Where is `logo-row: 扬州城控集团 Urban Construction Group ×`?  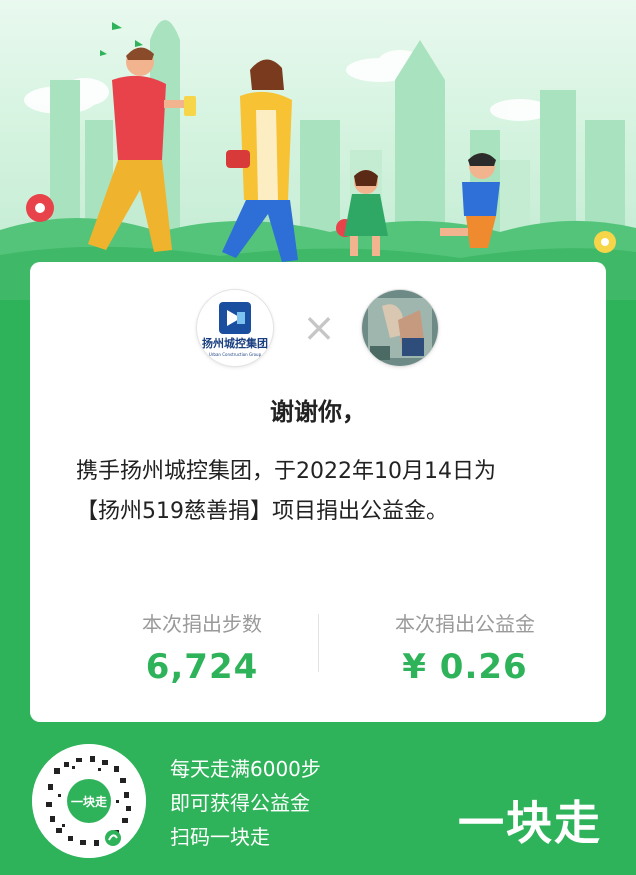 logo-row: 扬州城控集团 Urban Construction Group × is located at coordinates (318, 328).